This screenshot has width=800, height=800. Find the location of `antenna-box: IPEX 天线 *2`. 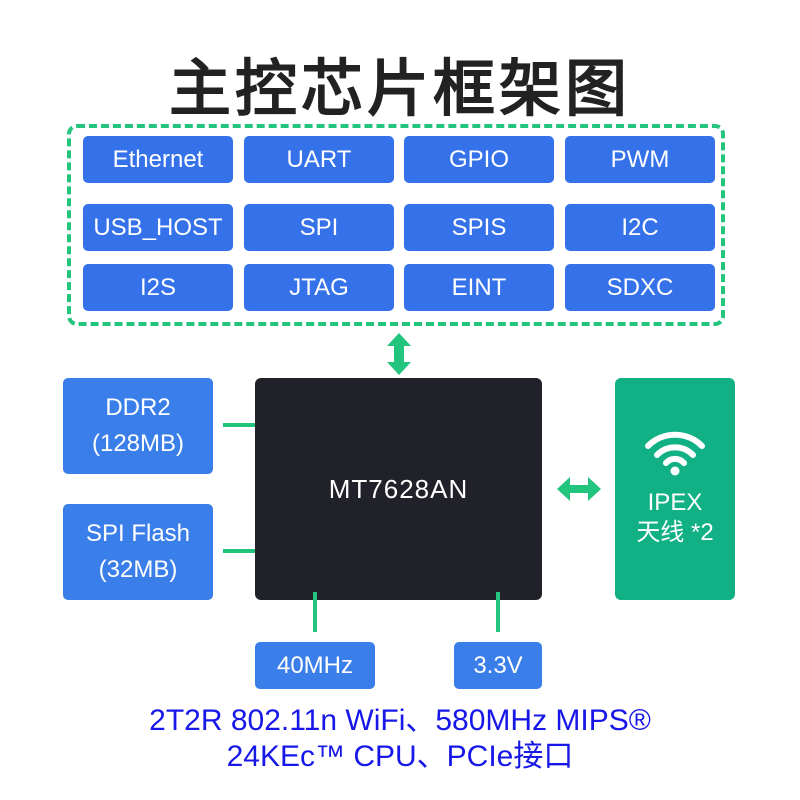

antenna-box: IPEX 天线 *2 is located at coordinates (675, 489).